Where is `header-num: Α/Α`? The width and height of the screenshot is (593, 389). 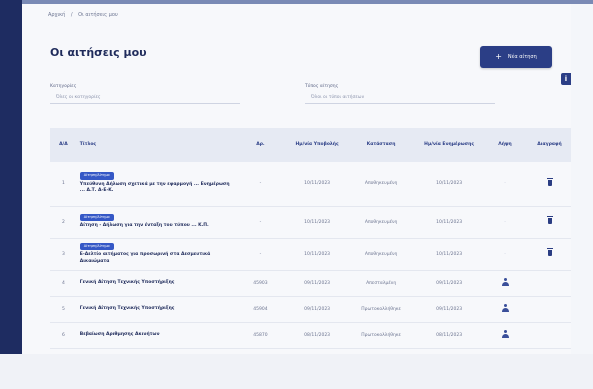
header-num: Α/Α is located at coordinates (63, 145).